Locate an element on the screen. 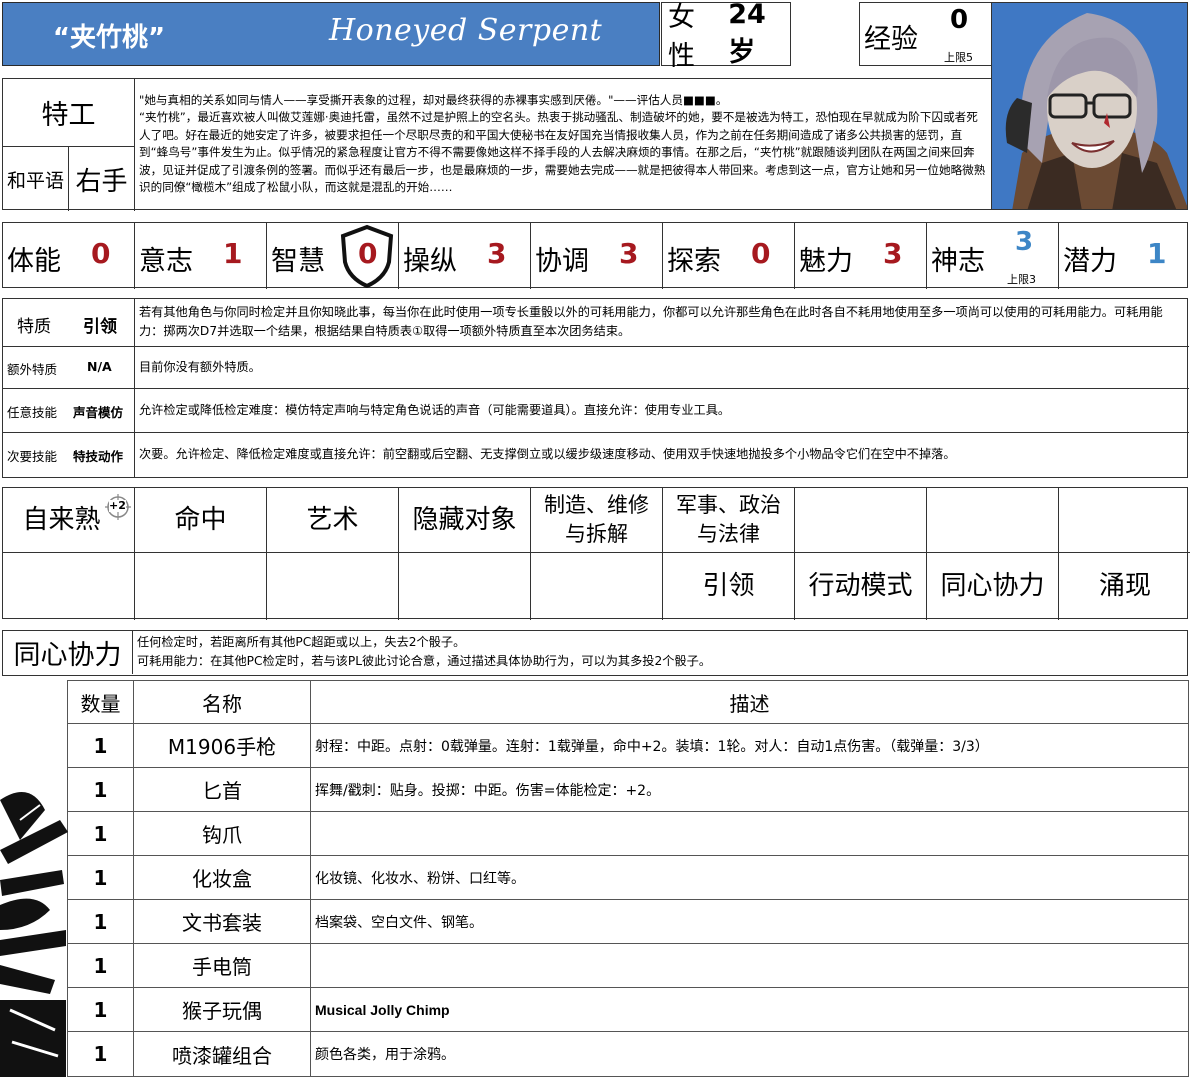  stat-cap: 上限3 is located at coordinates (1021, 279).